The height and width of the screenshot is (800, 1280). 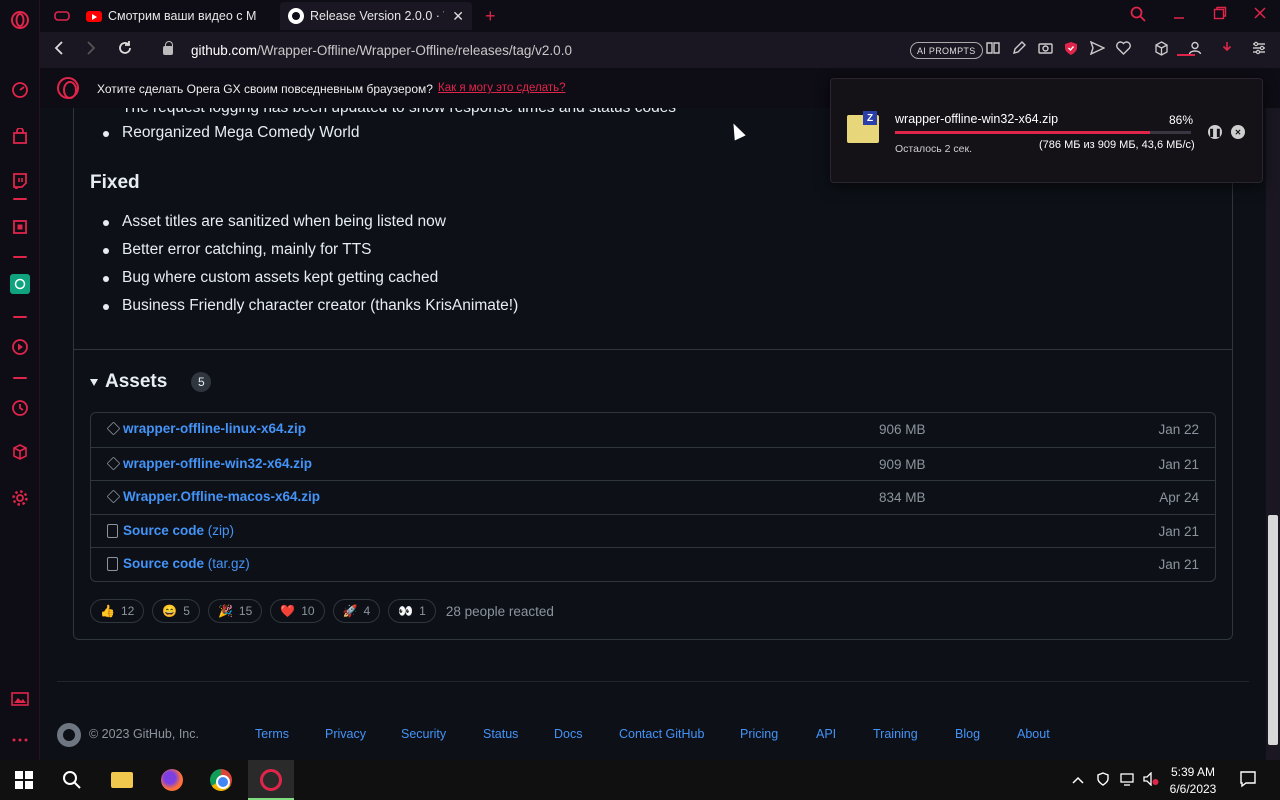 What do you see at coordinates (221, 496) in the screenshot?
I see `asset-link: Wrapper.Offline-macos-x64.zip` at bounding box center [221, 496].